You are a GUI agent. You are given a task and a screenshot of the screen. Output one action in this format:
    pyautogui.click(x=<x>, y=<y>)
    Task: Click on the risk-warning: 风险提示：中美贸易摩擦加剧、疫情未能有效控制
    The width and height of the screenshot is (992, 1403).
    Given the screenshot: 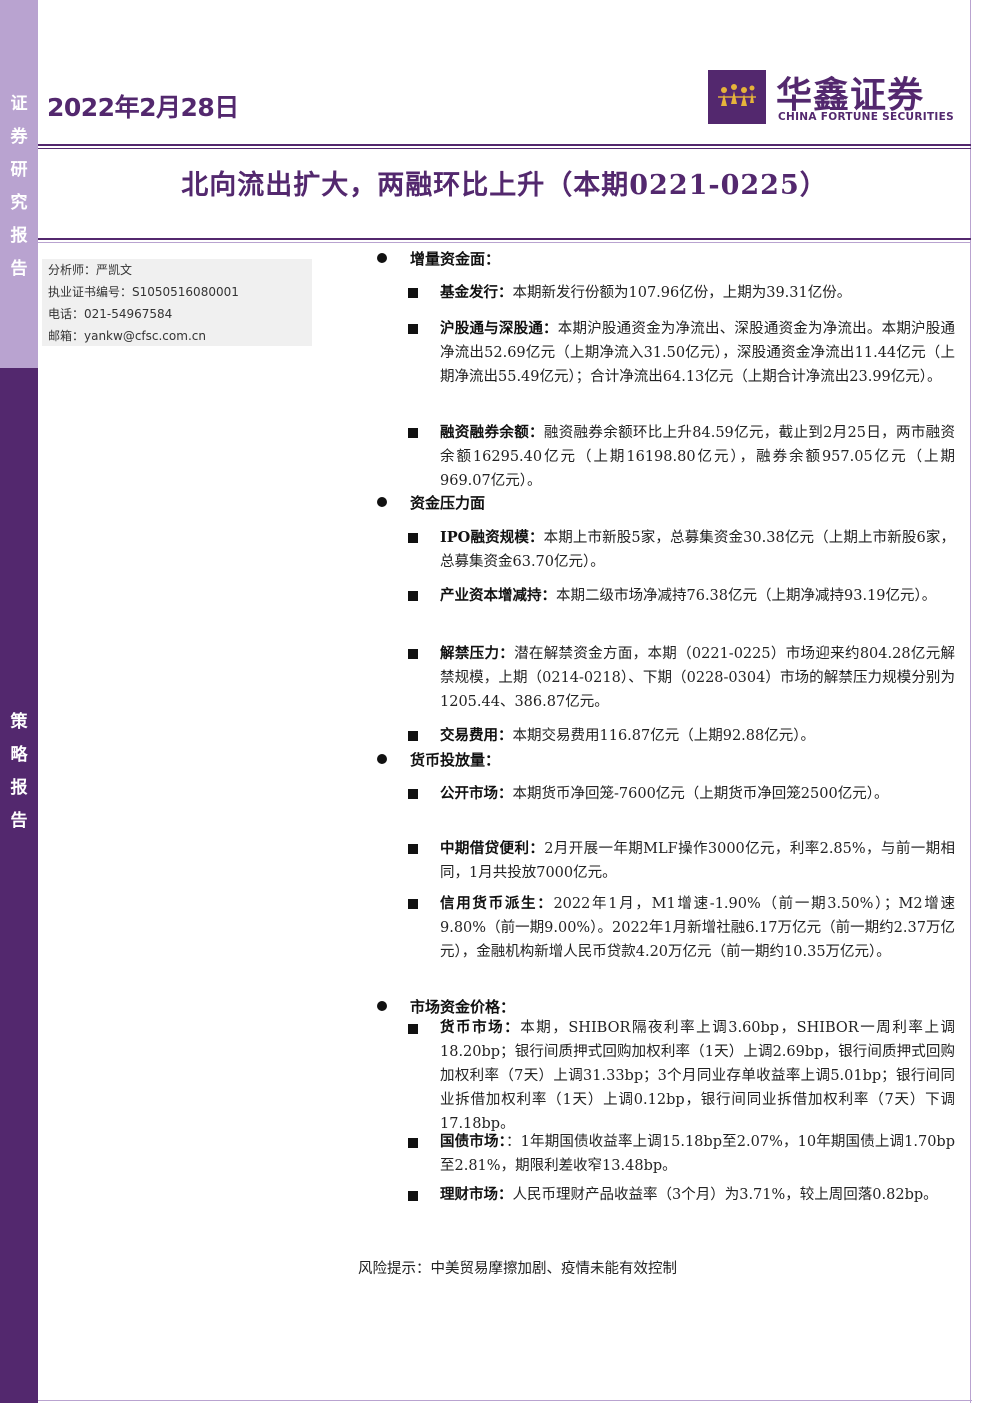 What is the action you would take?
    pyautogui.click(x=517, y=1269)
    